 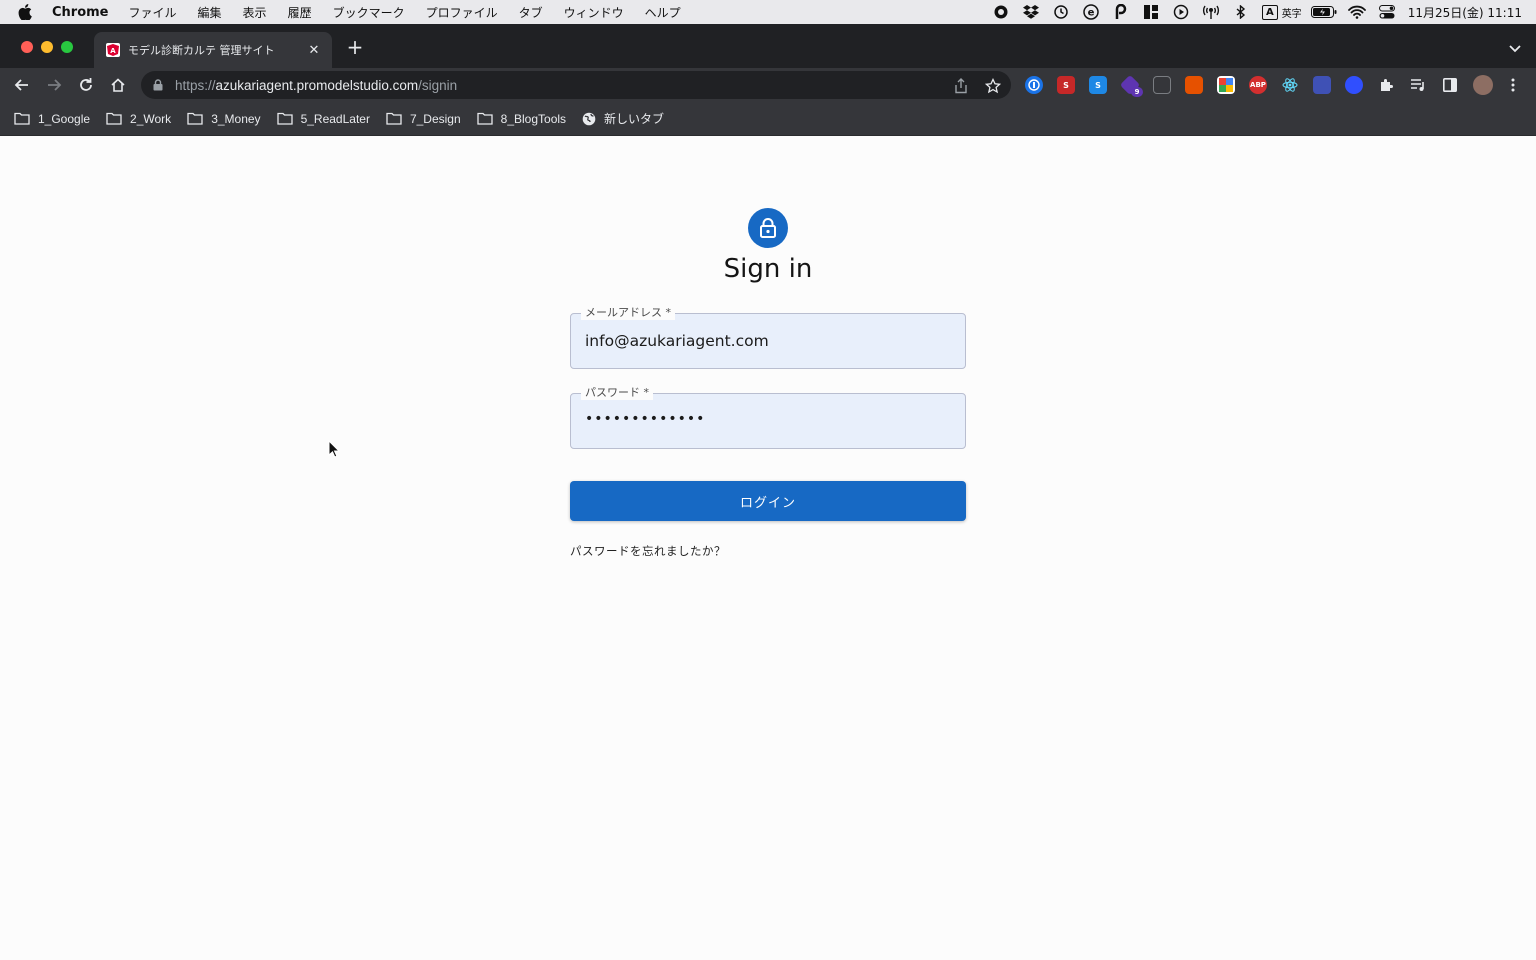 I want to click on menubar-tray: e A 英字 11月25日(金) 11:11, so click(x=1252, y=12).